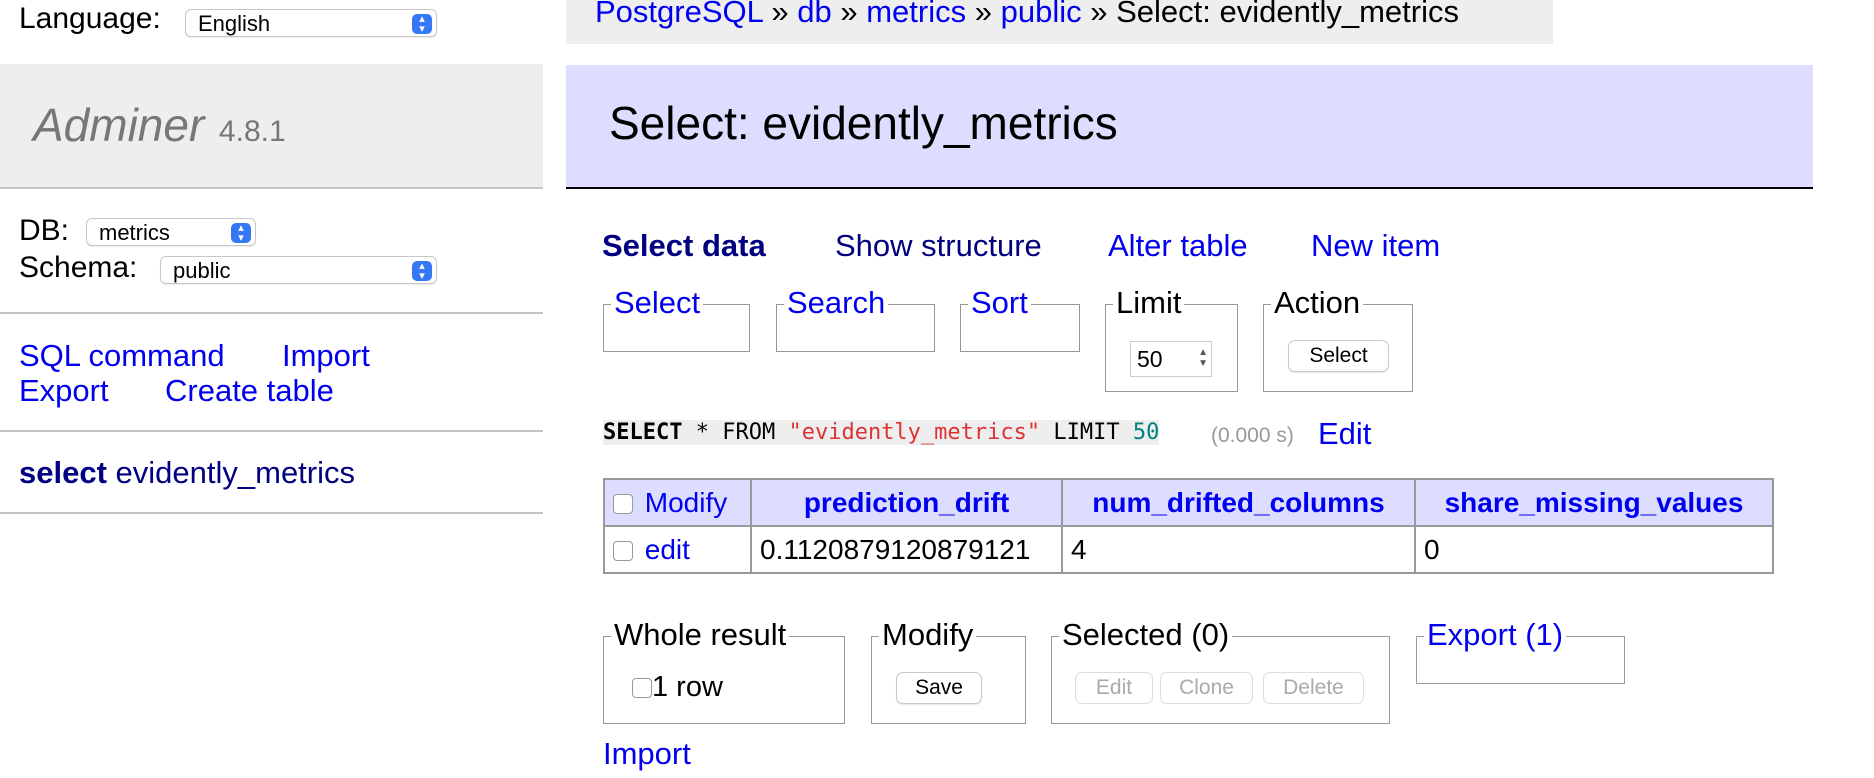  Describe the element at coordinates (1189, 127) in the screenshot. I see `title-band: Select: evidently_metrics` at that location.